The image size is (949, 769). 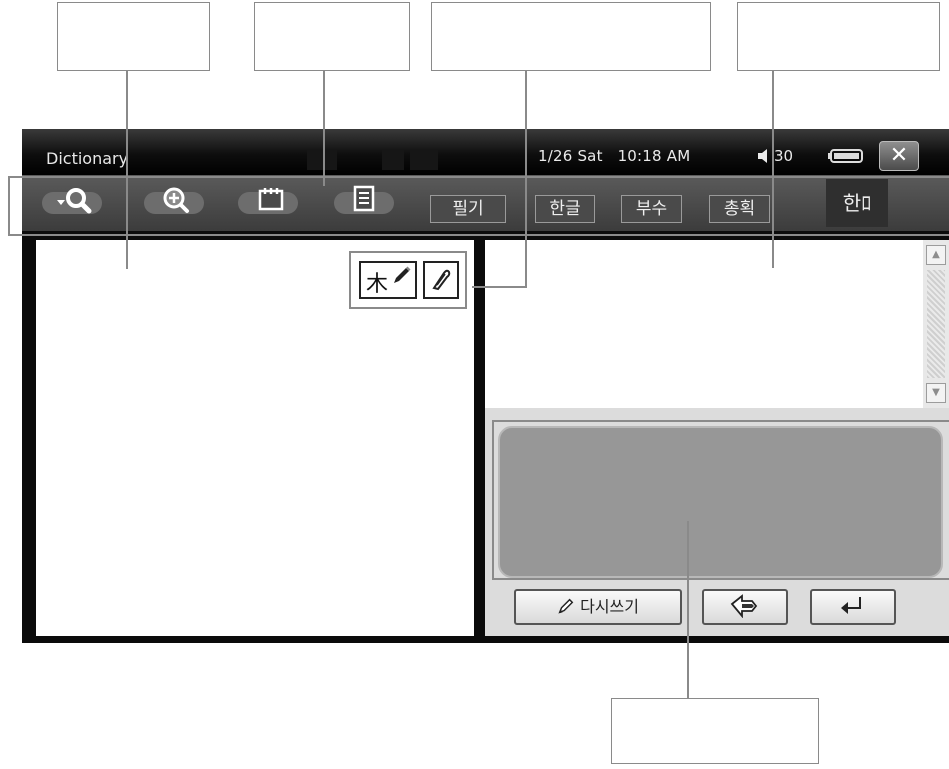 I want to click on result-scrollbar: ▲ ▼, so click(x=936, y=324).